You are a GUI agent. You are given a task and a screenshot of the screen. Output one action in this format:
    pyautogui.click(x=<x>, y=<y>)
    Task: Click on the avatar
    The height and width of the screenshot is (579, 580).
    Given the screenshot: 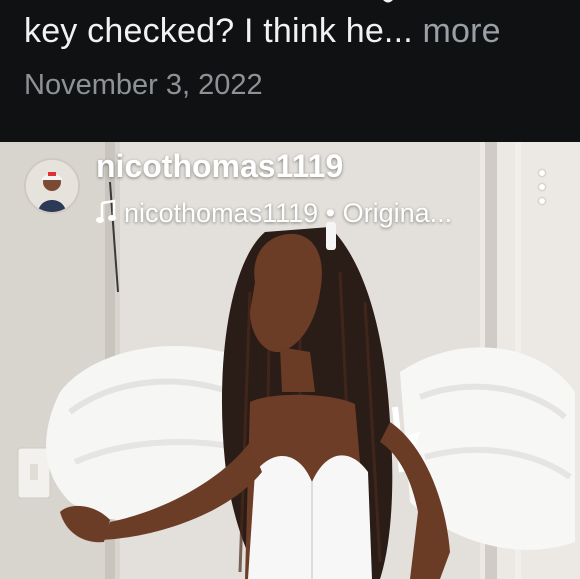 What is the action you would take?
    pyautogui.click(x=52, y=186)
    